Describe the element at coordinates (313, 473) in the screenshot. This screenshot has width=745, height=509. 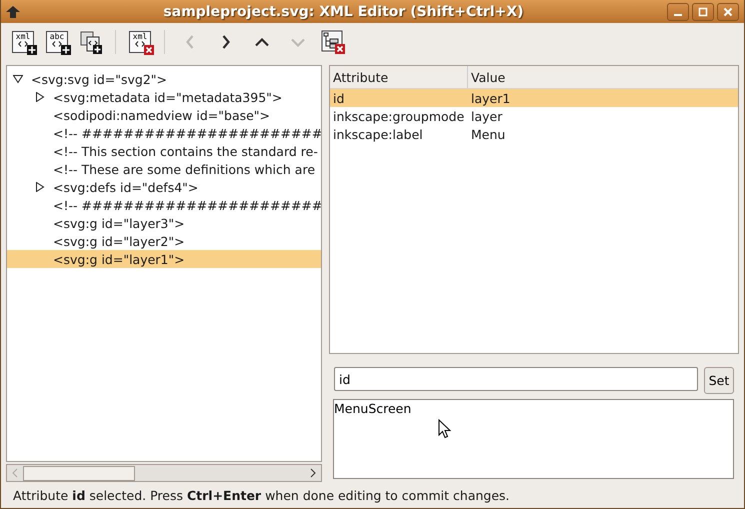
I see `scroll-right-icon` at that location.